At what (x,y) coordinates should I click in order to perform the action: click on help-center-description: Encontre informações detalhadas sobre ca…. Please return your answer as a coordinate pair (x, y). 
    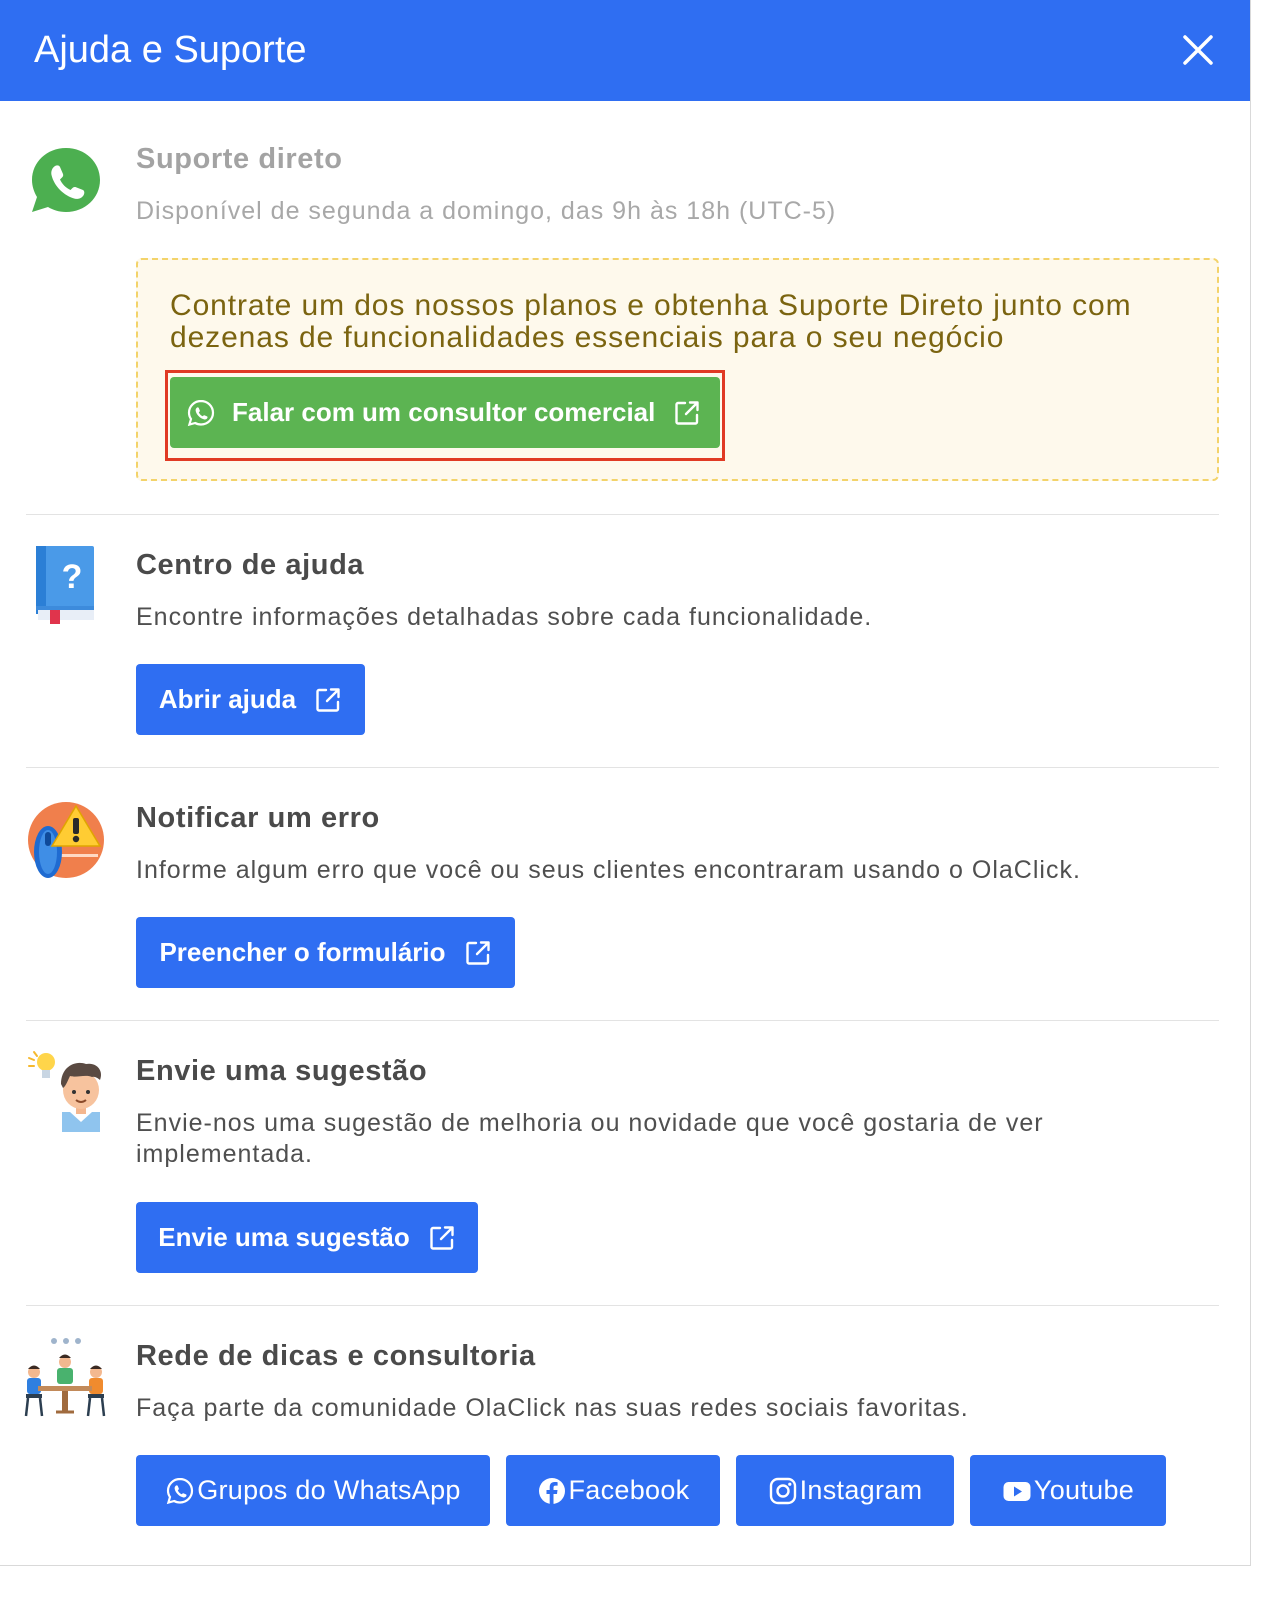
    Looking at the image, I should click on (504, 617).